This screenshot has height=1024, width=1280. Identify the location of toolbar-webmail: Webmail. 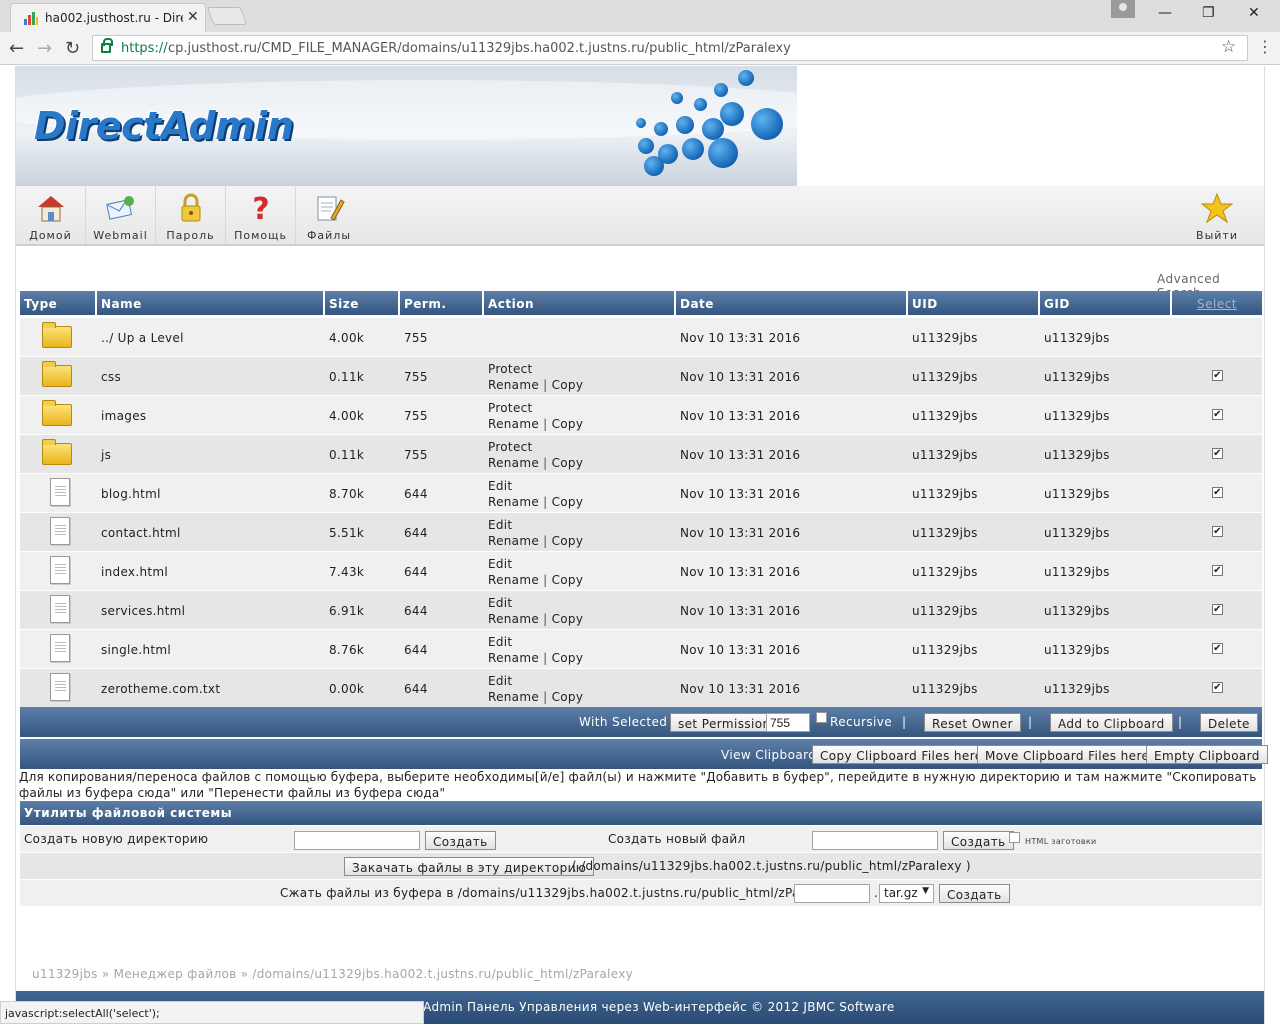
(121, 215).